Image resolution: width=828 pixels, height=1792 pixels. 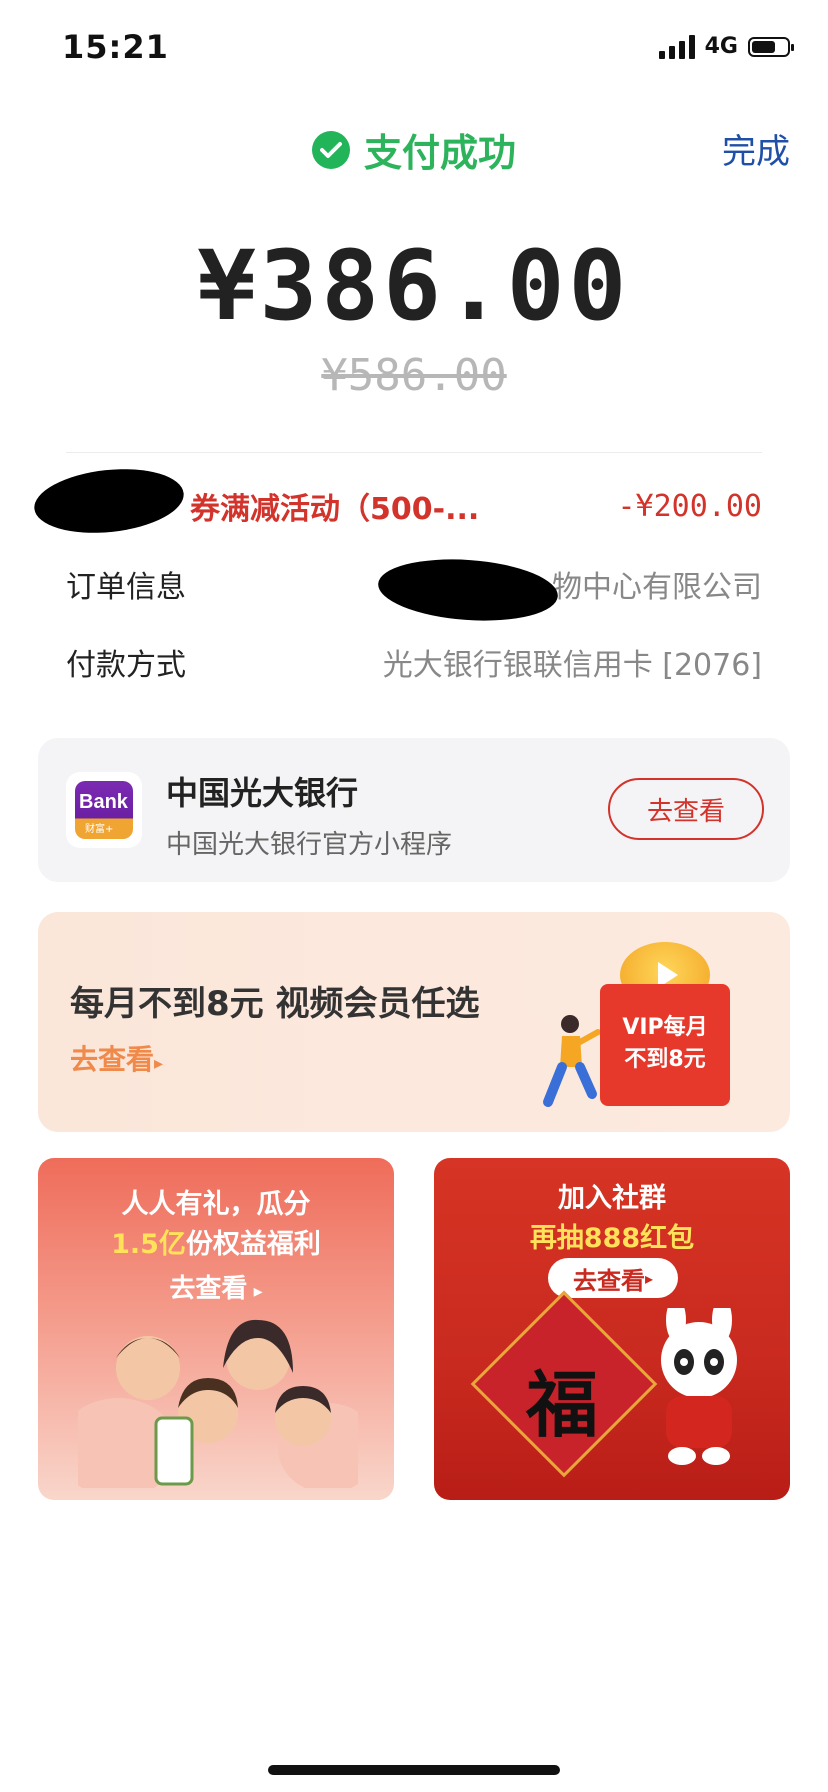 I want to click on promo-card-benefits: 人人有礼，瓜分 1.5亿份权益福利 去查看 ▸, so click(x=216, y=1329).